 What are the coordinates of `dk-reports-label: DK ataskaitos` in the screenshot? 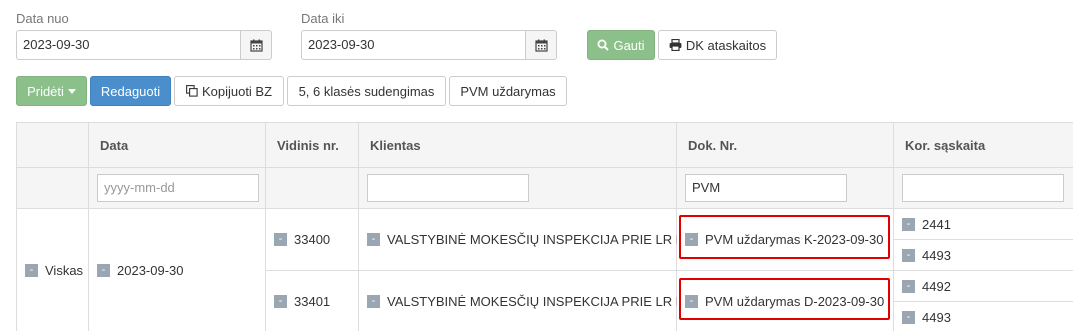 It's located at (726, 45).